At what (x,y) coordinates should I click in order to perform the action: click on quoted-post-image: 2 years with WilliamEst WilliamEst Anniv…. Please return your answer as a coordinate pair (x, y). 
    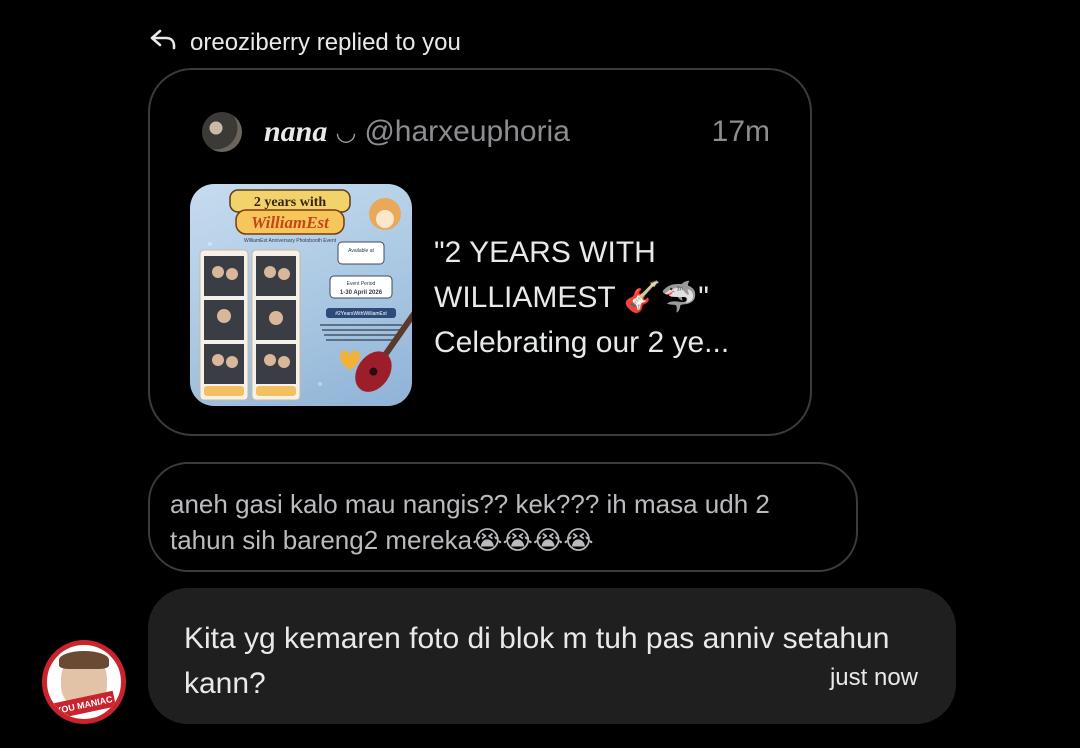
    Looking at the image, I should click on (301, 295).